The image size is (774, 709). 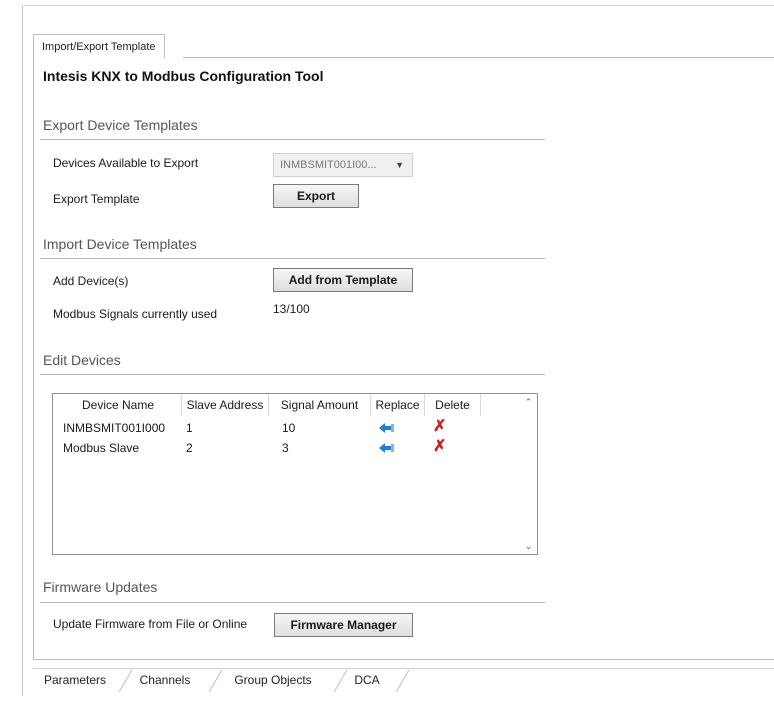 What do you see at coordinates (528, 474) in the screenshot?
I see `devices-list-scrollbar: ⌃ ⌄` at bounding box center [528, 474].